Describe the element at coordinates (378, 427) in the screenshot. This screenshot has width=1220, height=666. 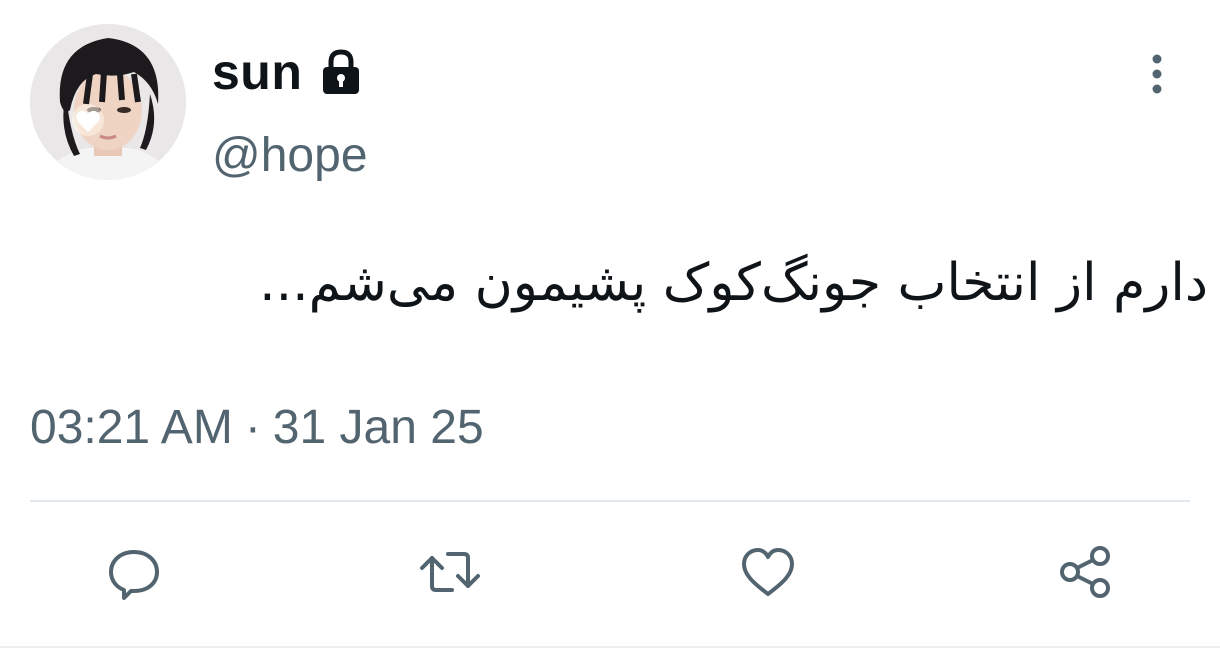
I see `tweet-date: 31 Jan 25` at that location.